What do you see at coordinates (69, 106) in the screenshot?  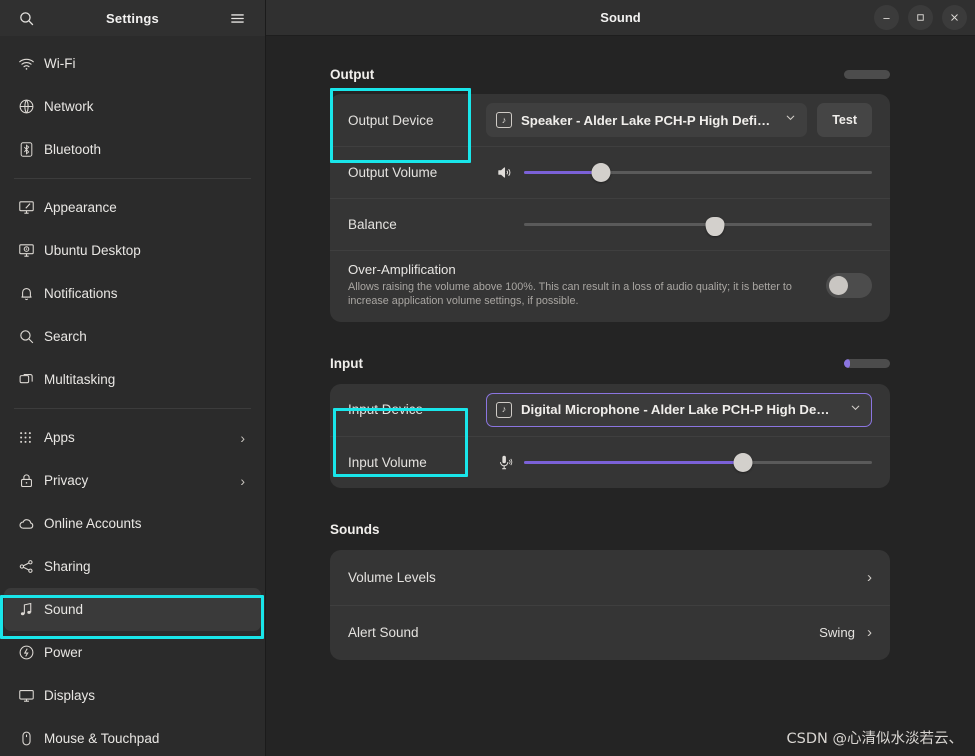 I see `sidebar-item-label: Network` at bounding box center [69, 106].